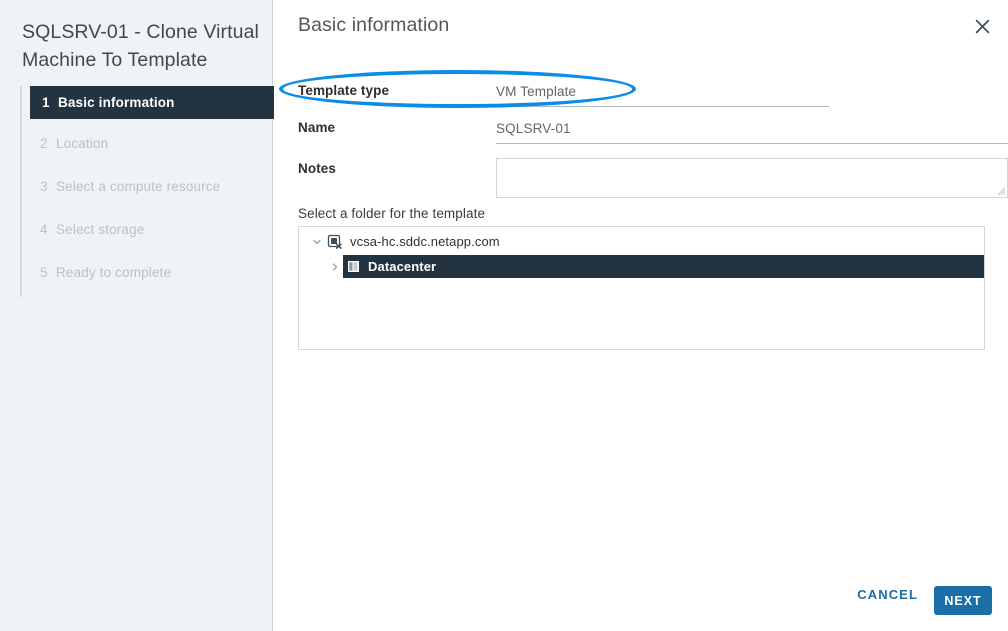 The image size is (1008, 631). I want to click on chevron-right-icon, so click(335, 267).